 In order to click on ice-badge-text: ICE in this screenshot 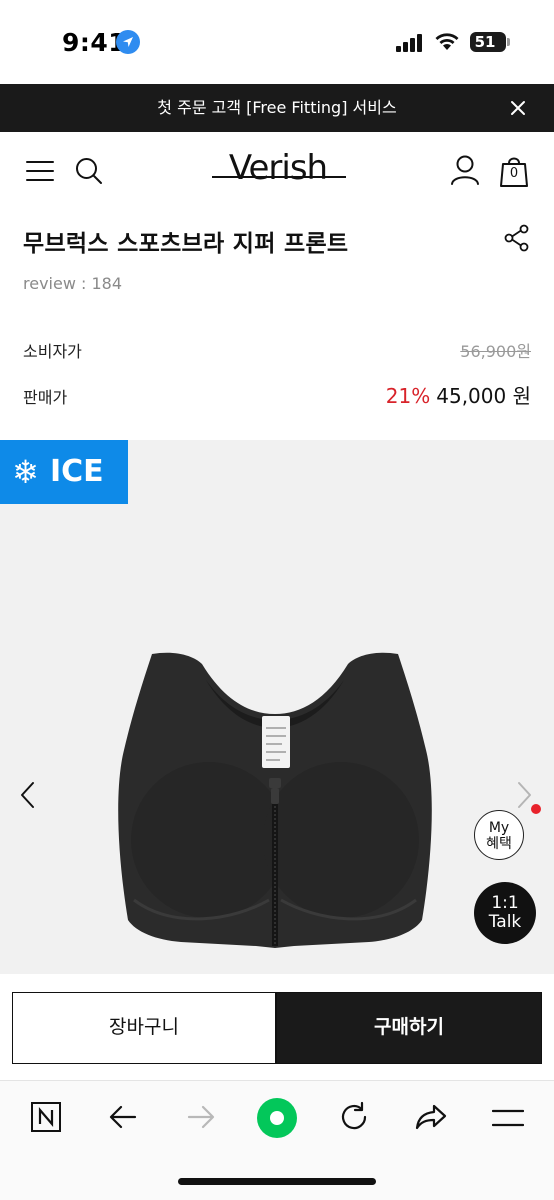, I will do `click(77, 471)`.